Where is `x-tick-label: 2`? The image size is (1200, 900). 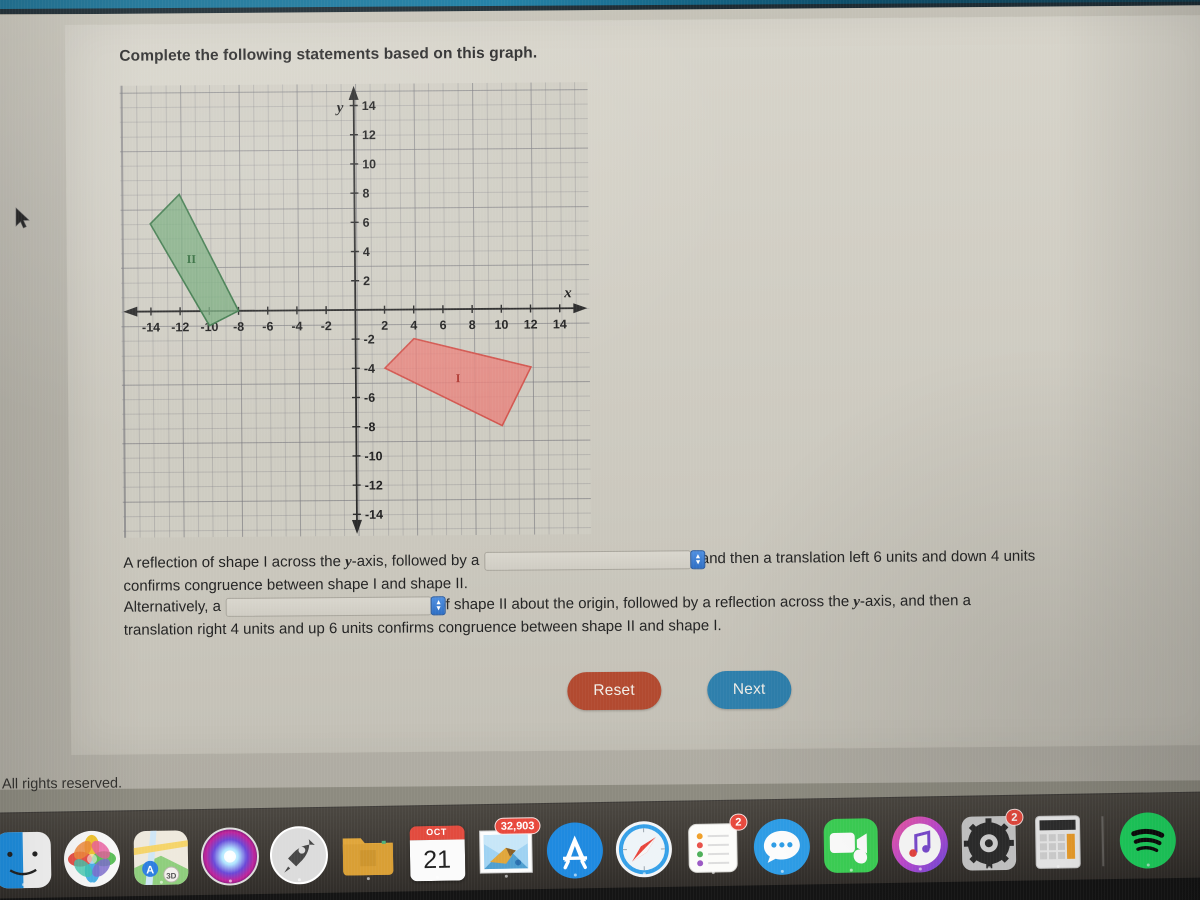
x-tick-label: 2 is located at coordinates (384, 326).